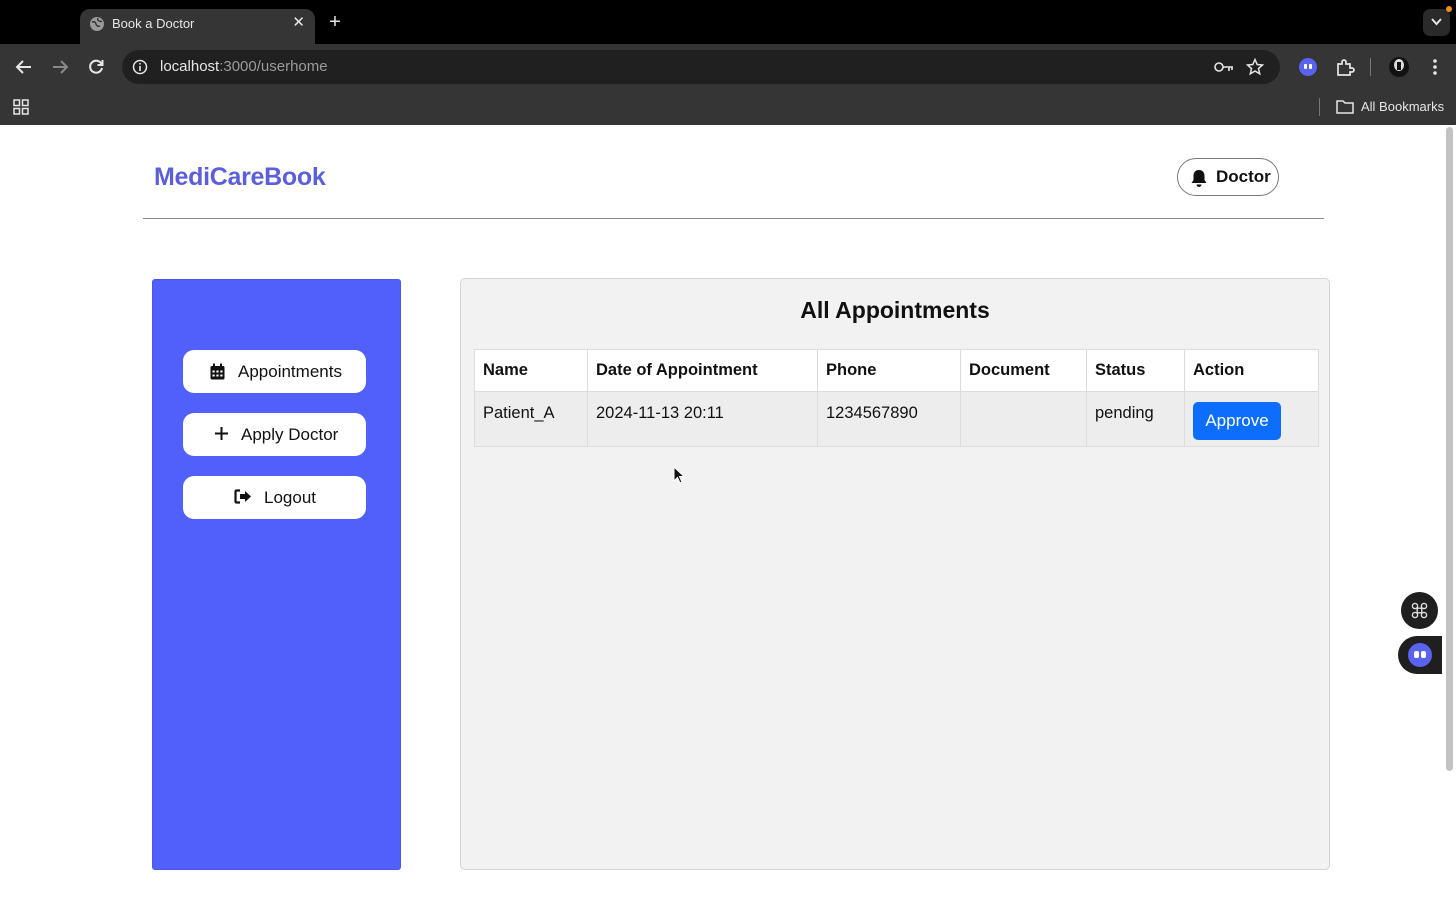 The height and width of the screenshot is (911, 1456). Describe the element at coordinates (1237, 421) in the screenshot. I see `approve-button: Approve` at that location.